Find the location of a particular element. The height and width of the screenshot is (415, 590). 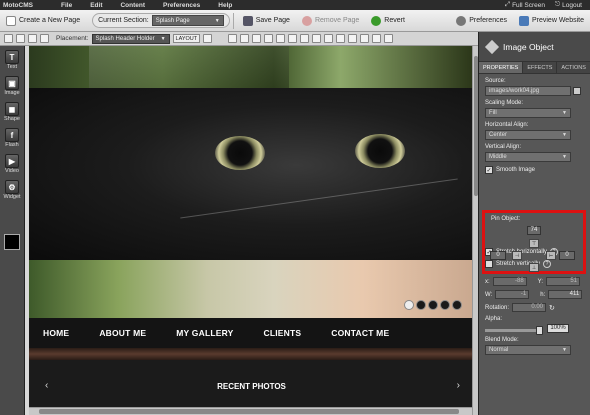

halign-select: Center ▼ is located at coordinates (528, 135).